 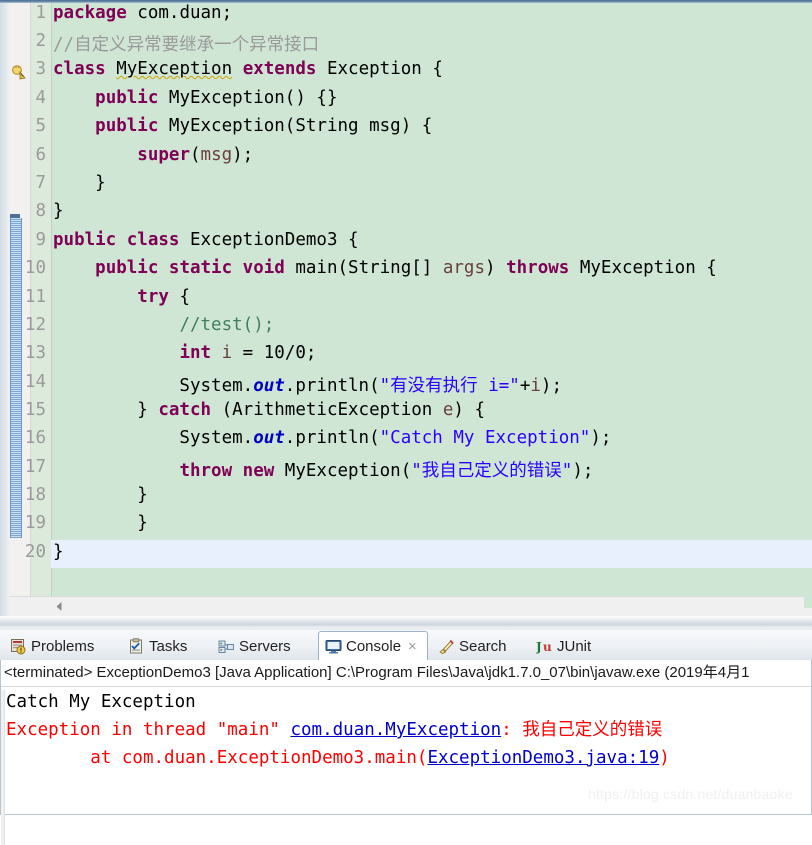 I want to click on line-number: 11, so click(x=35, y=297).